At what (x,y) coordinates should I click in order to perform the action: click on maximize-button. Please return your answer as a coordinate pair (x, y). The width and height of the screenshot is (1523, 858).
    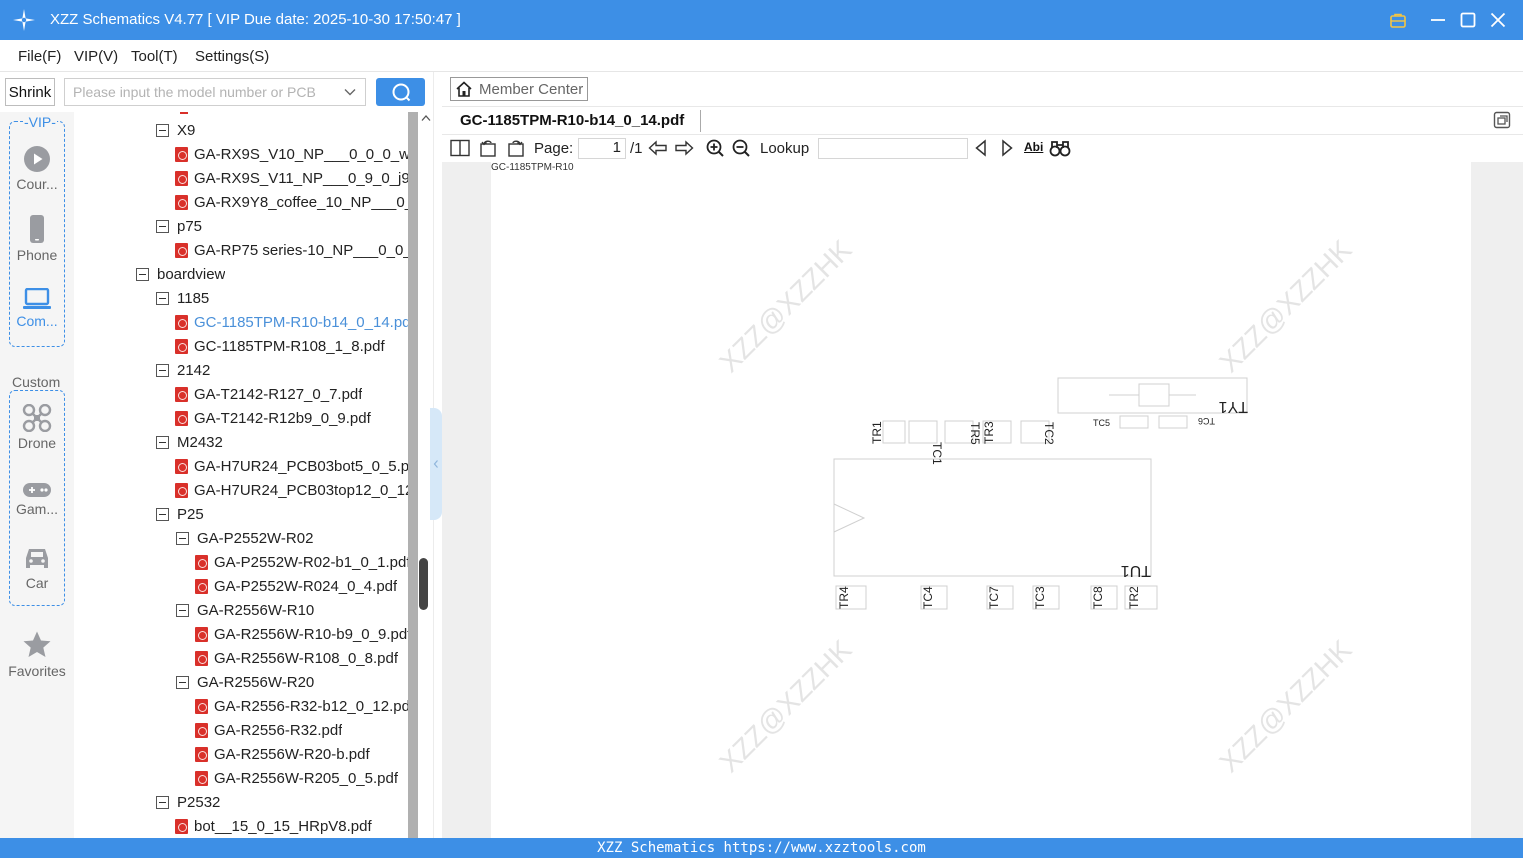
    Looking at the image, I should click on (1468, 20).